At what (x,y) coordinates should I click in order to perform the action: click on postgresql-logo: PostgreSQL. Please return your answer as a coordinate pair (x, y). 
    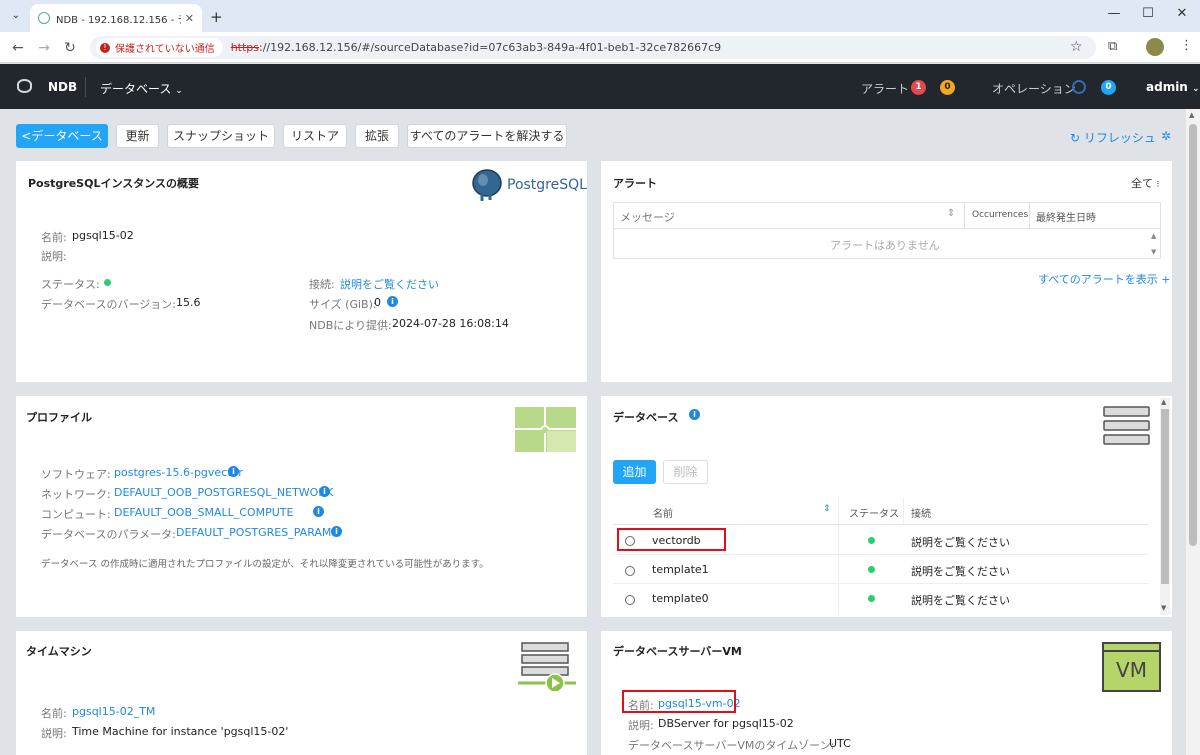
    Looking at the image, I should click on (528, 185).